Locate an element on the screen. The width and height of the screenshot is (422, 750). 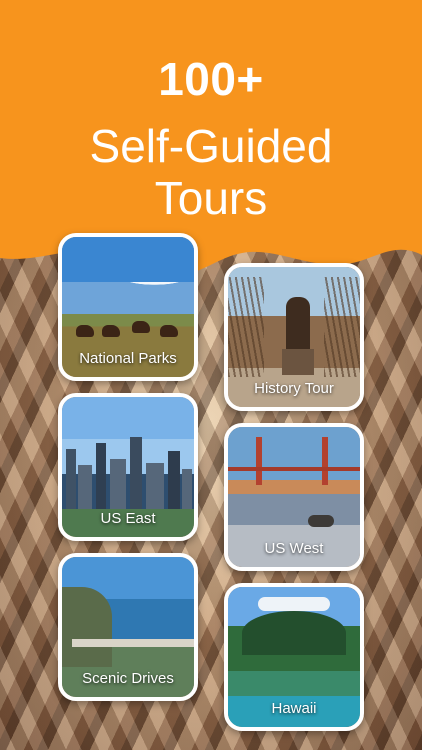
card-scenic-drives: Scenic Drives is located at coordinates (128, 627).